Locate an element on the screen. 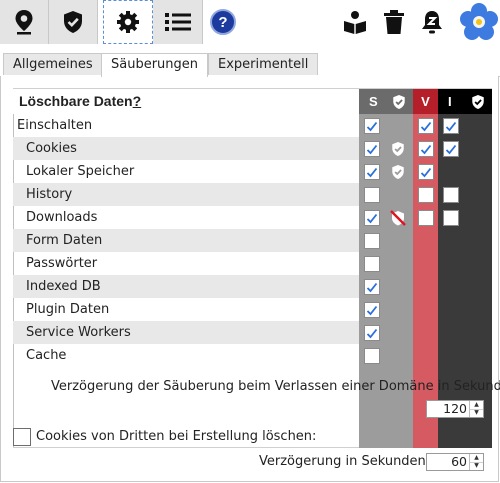  delay-domain-input: 120 ▲ ▼ is located at coordinates (455, 409).